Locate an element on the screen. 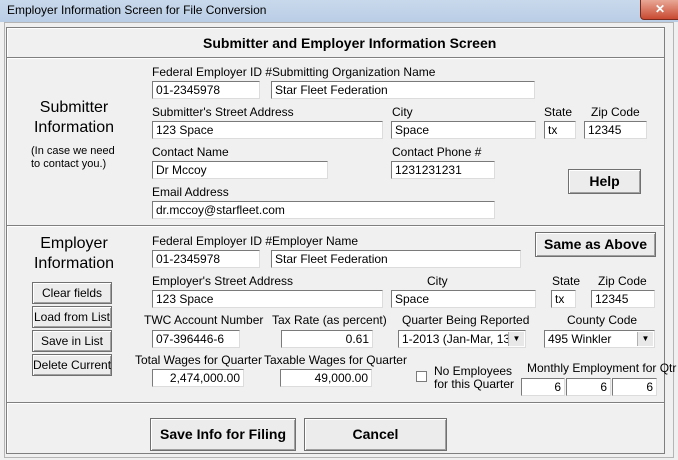 The image size is (678, 460). cancel-button: Cancel is located at coordinates (375, 434).